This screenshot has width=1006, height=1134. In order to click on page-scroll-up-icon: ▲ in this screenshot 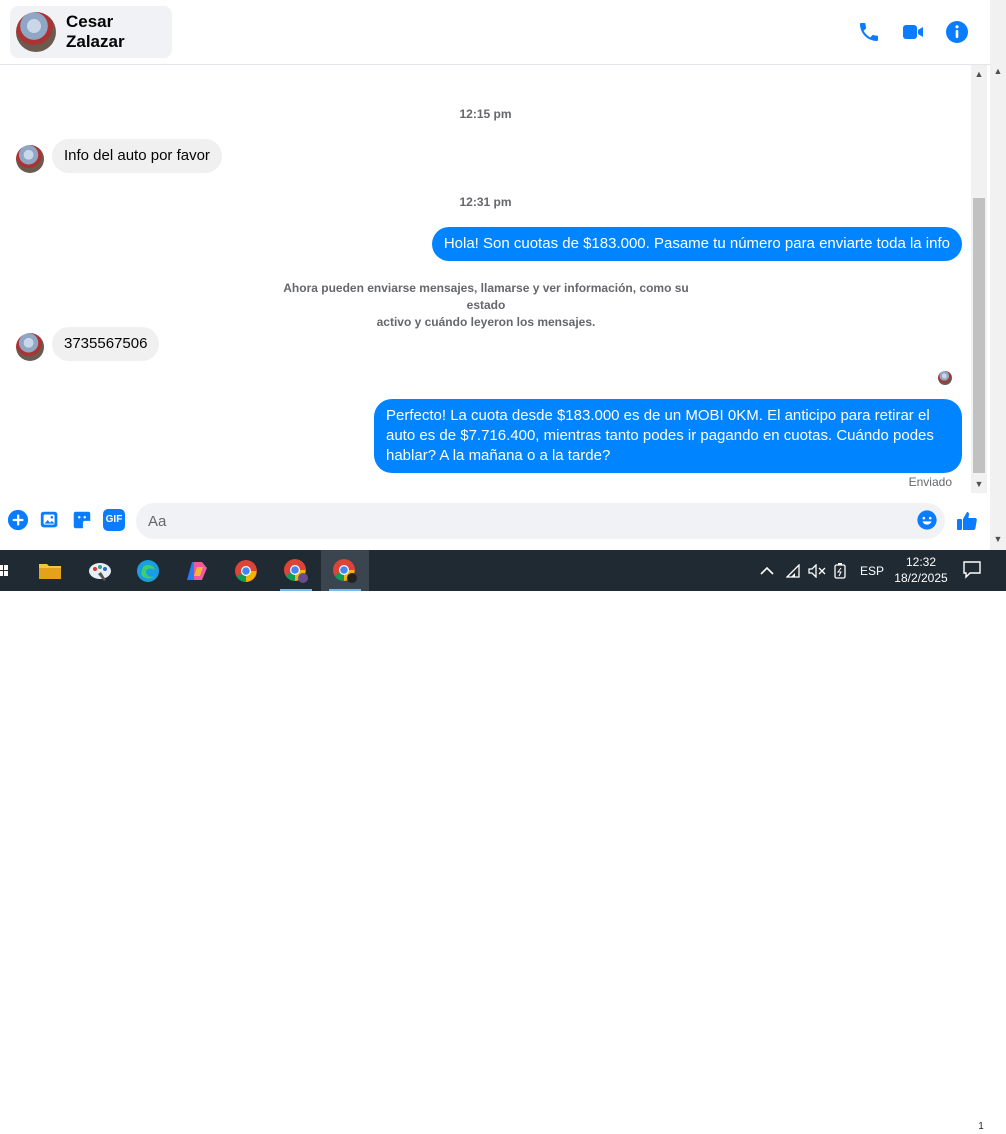, I will do `click(998, 71)`.